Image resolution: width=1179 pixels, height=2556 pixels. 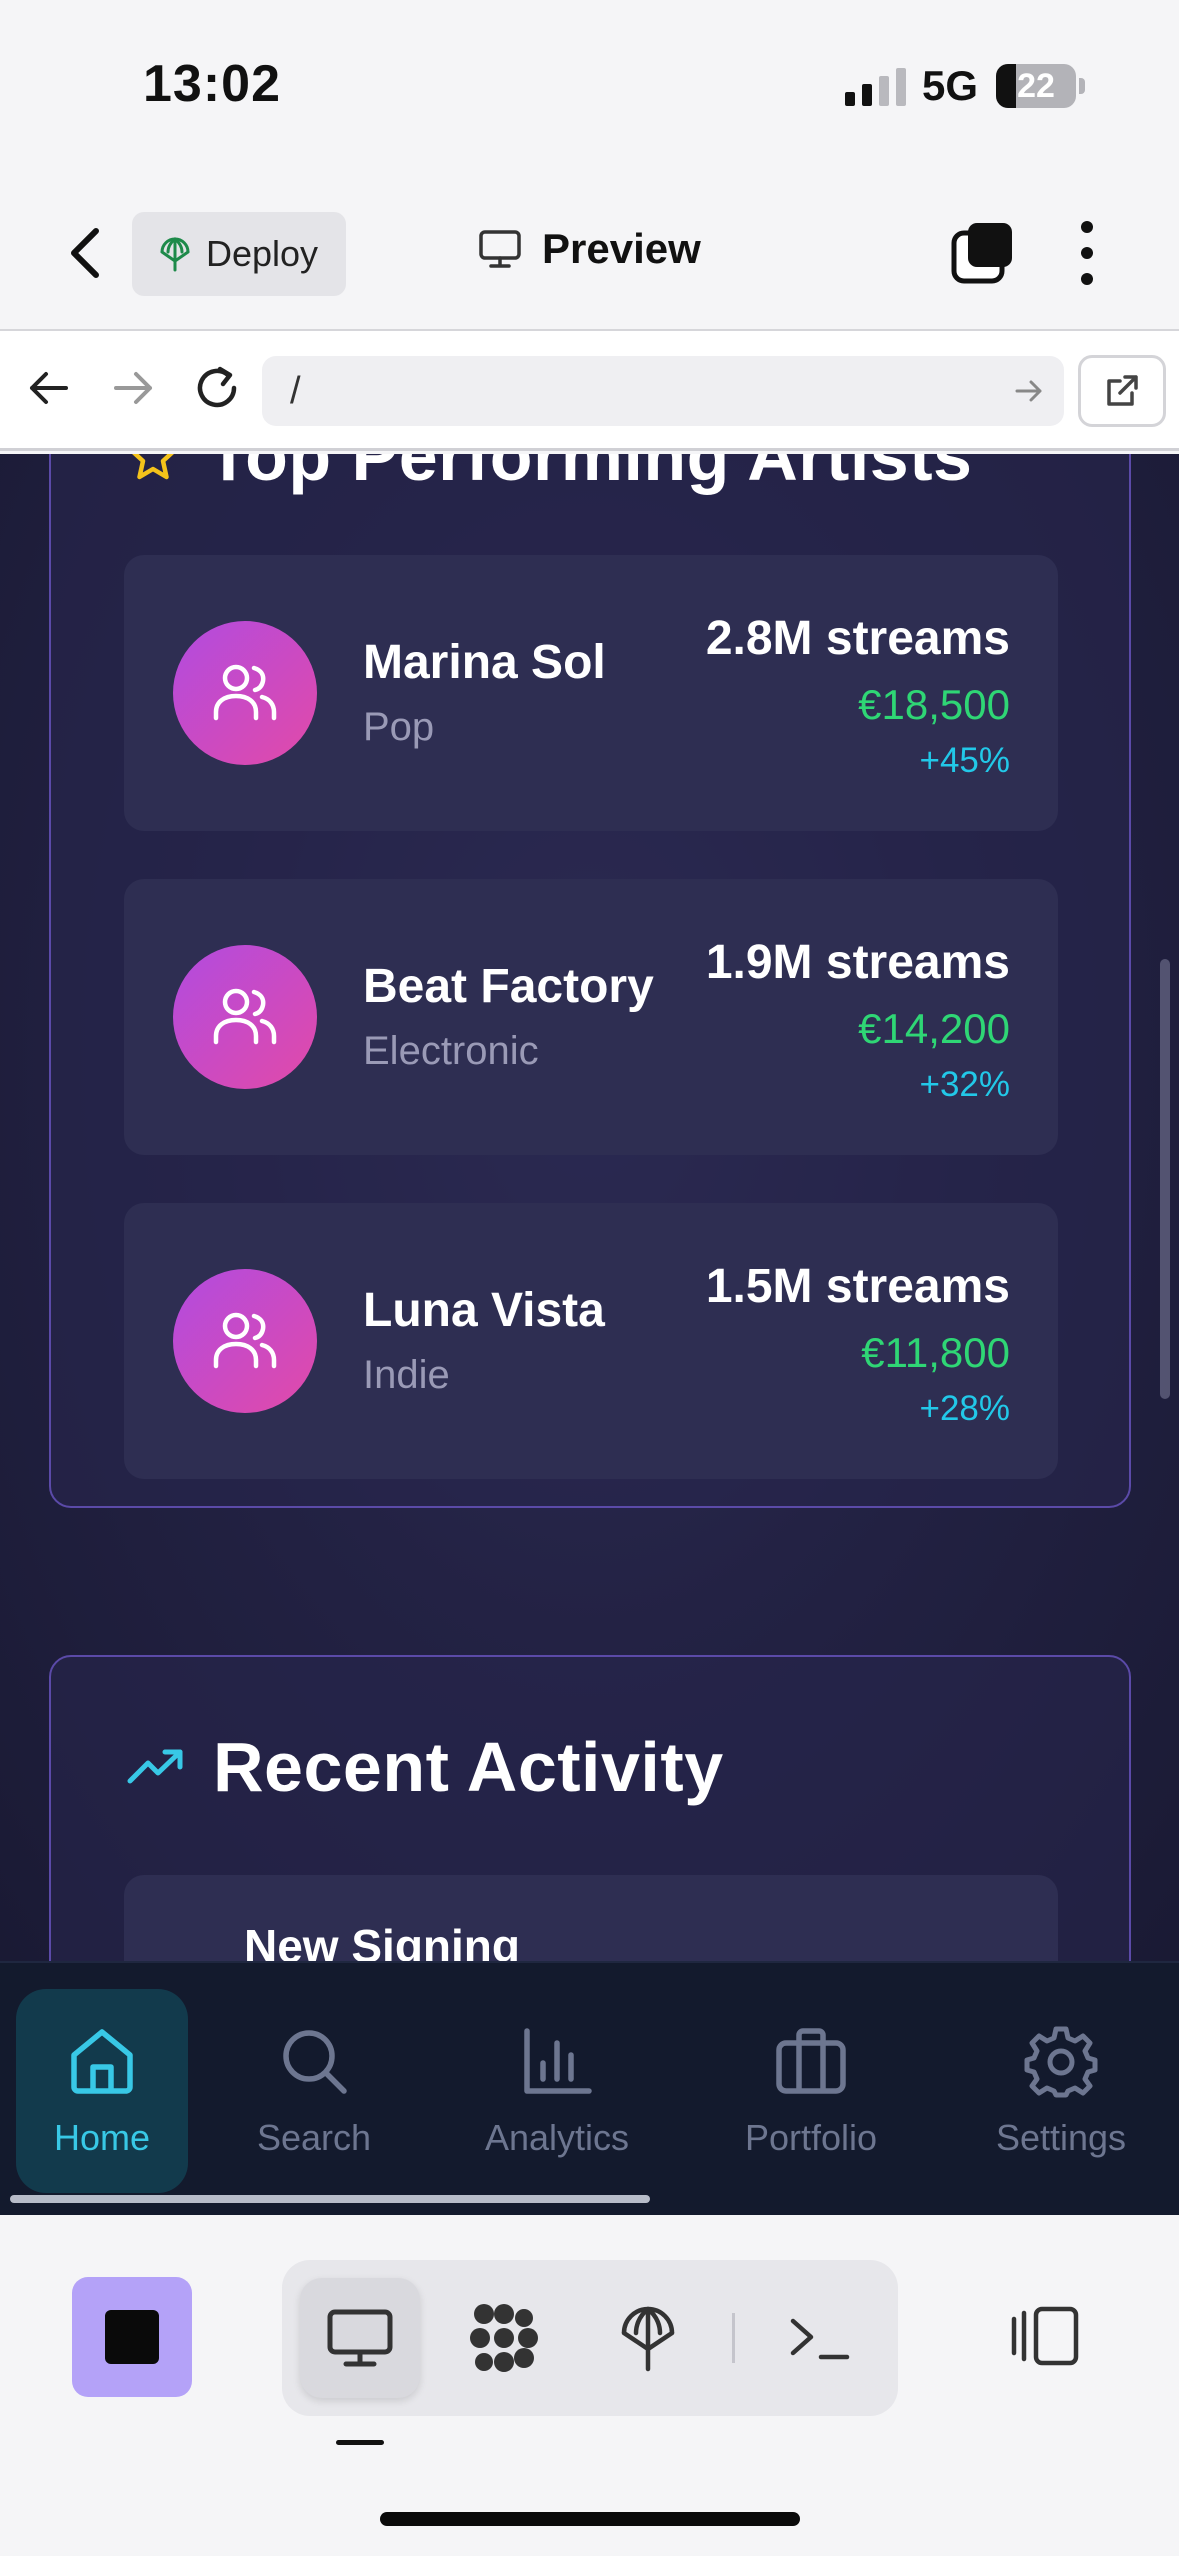 I want to click on artist-card: Marina Sol Pop 2.8M streams €18,500 +45%, so click(x=591, y=693).